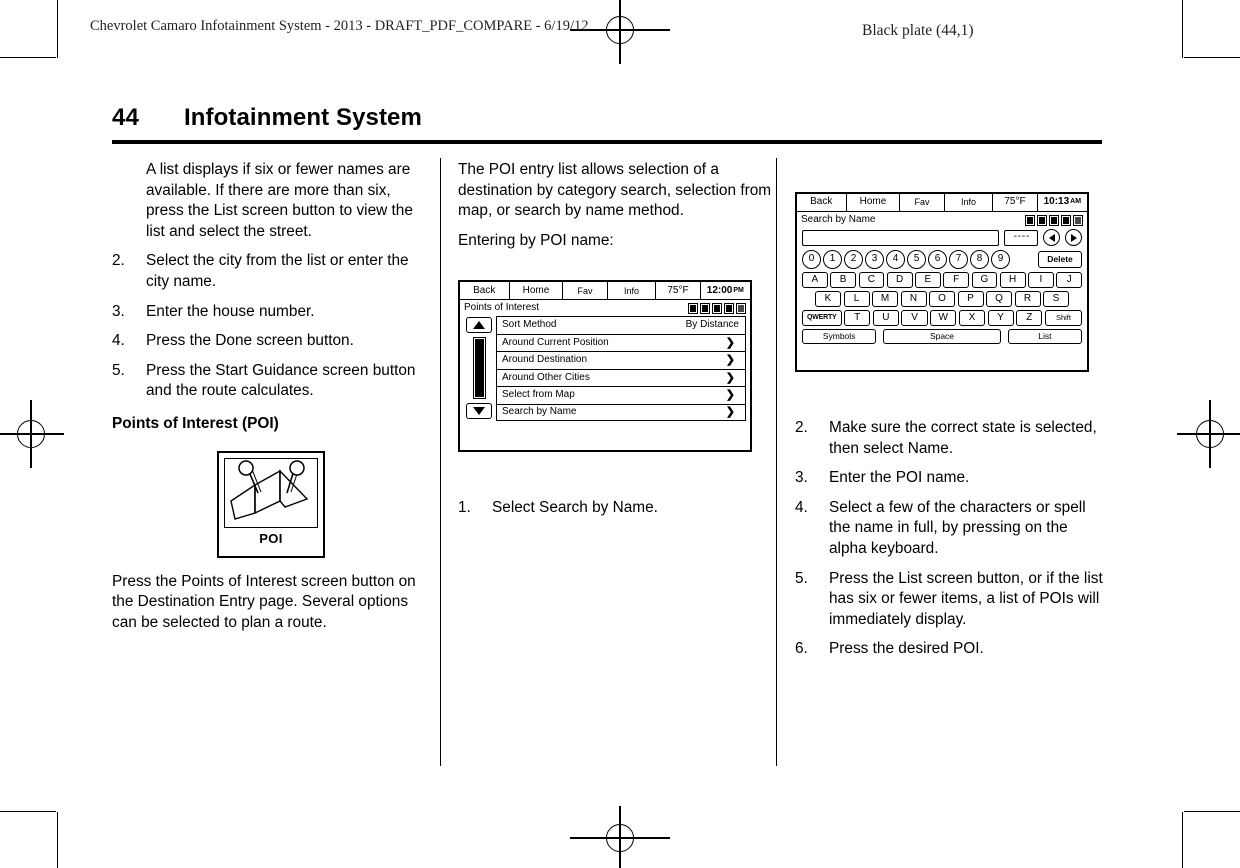  I want to click on list-item: Select from Map ❯, so click(621, 395).